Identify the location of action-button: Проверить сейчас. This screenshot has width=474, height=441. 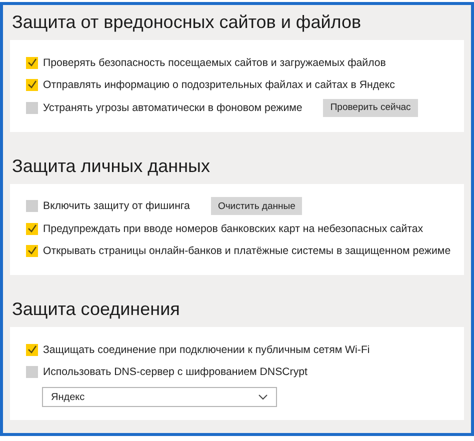
(370, 107).